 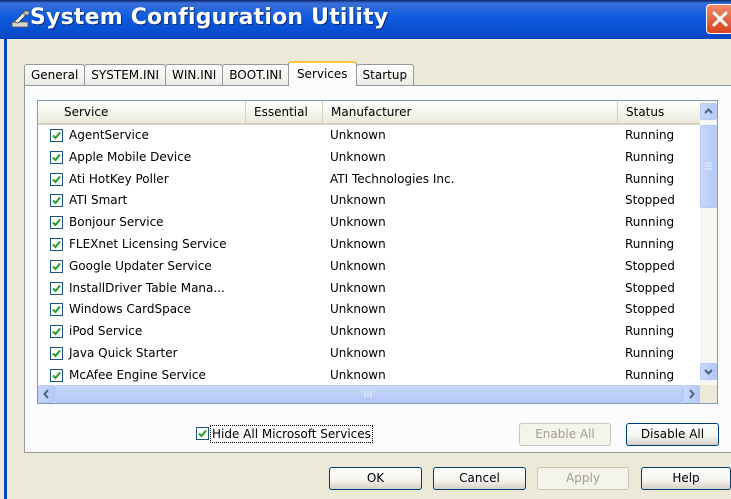 I want to click on table-row: McAfee Engine Service Unknown Running, so click(x=369, y=376).